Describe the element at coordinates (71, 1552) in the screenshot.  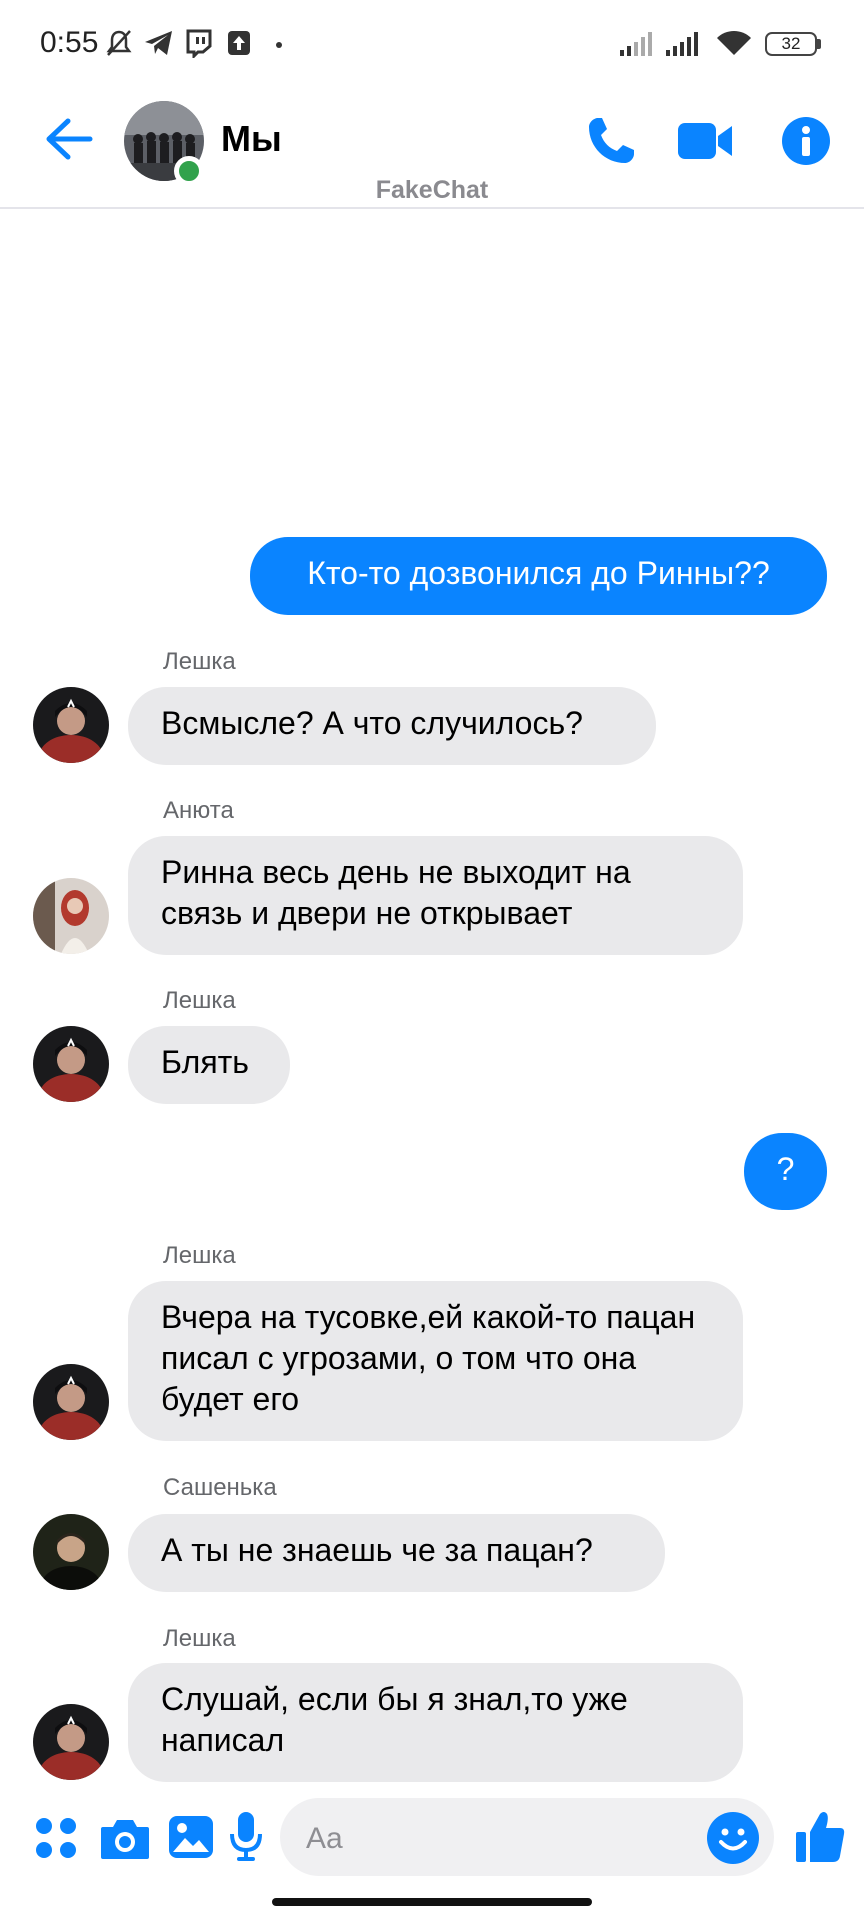
I see `avatar-sashenka` at that location.